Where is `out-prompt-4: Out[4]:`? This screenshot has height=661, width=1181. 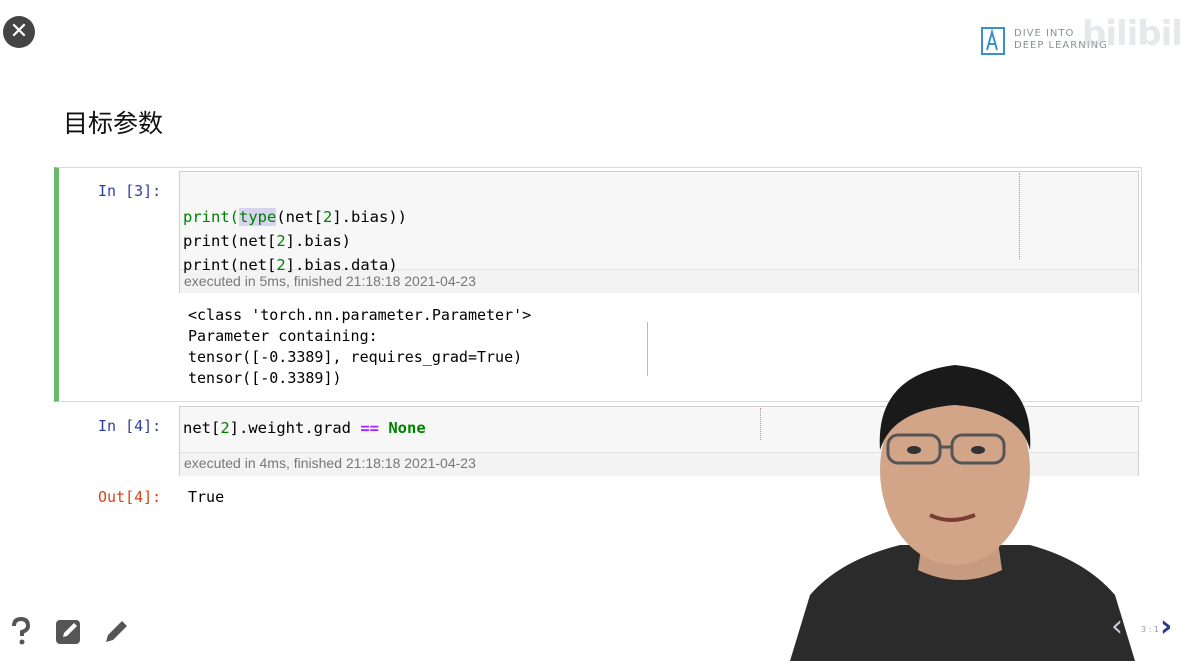 out-prompt-4: Out[4]: is located at coordinates (130, 497).